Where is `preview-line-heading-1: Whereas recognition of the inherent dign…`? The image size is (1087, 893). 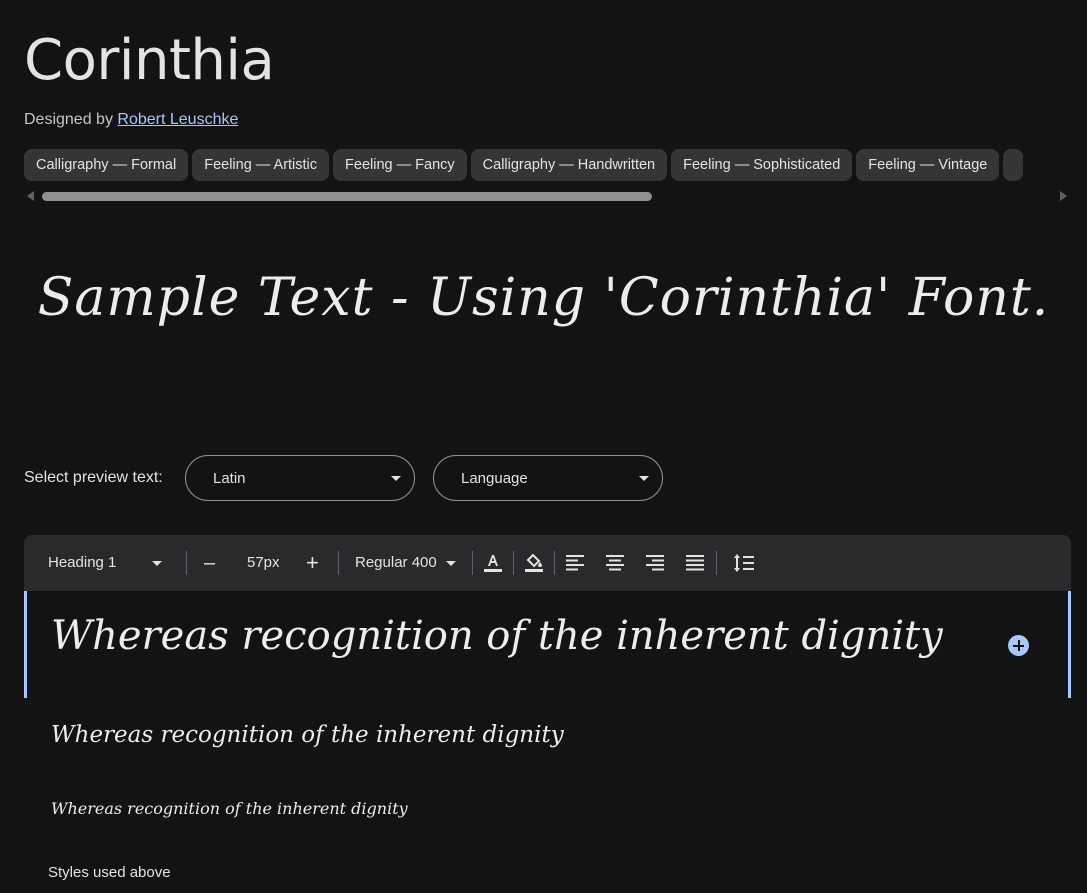 preview-line-heading-1: Whereas recognition of the inherent dign… is located at coordinates (497, 636).